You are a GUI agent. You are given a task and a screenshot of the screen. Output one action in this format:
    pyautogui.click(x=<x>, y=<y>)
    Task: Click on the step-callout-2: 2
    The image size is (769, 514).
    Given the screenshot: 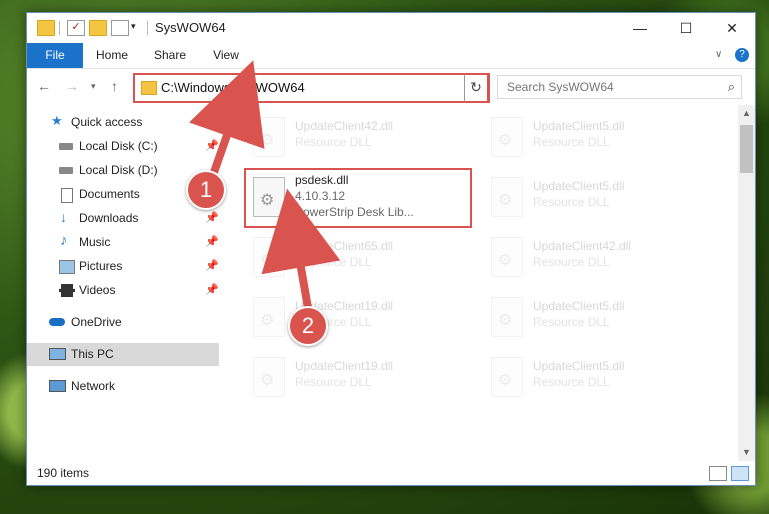 What is the action you would take?
    pyautogui.click(x=308, y=326)
    